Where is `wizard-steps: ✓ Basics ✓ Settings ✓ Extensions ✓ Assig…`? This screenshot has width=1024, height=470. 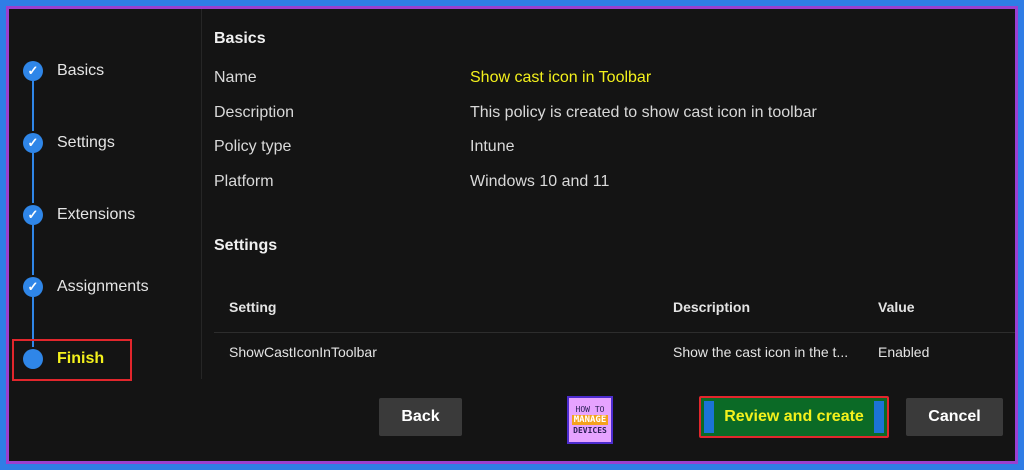
wizard-steps: ✓ Basics ✓ Settings ✓ Extensions ✓ Assig… is located at coordinates (105, 195).